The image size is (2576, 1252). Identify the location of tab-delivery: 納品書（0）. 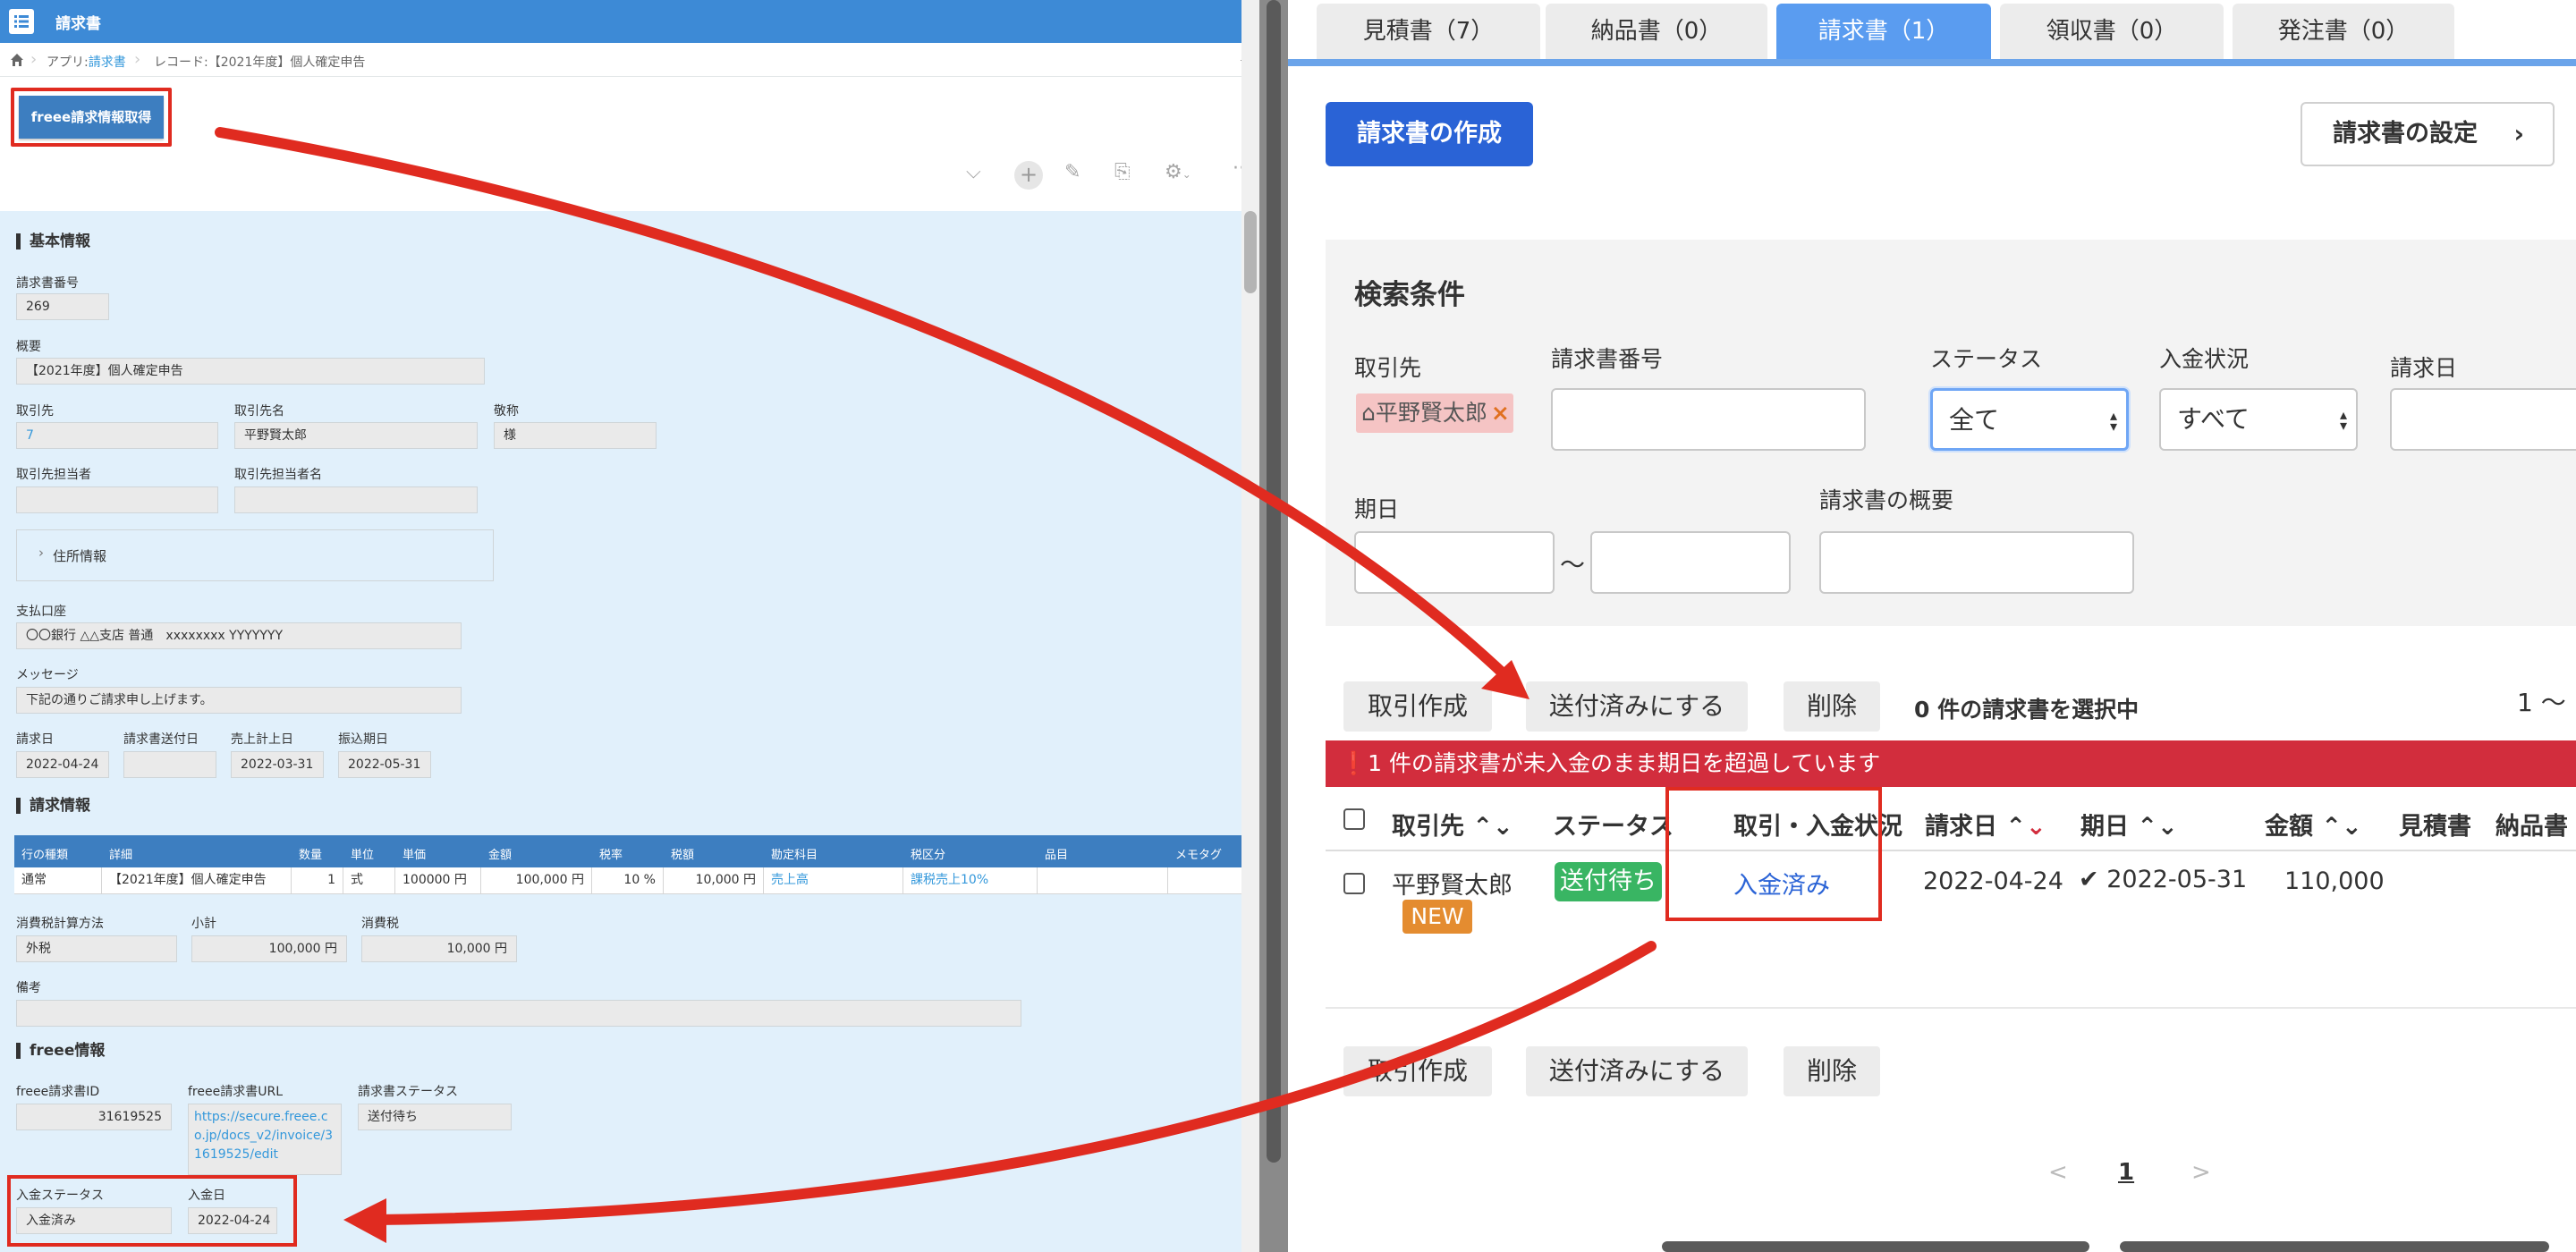
(1656, 32).